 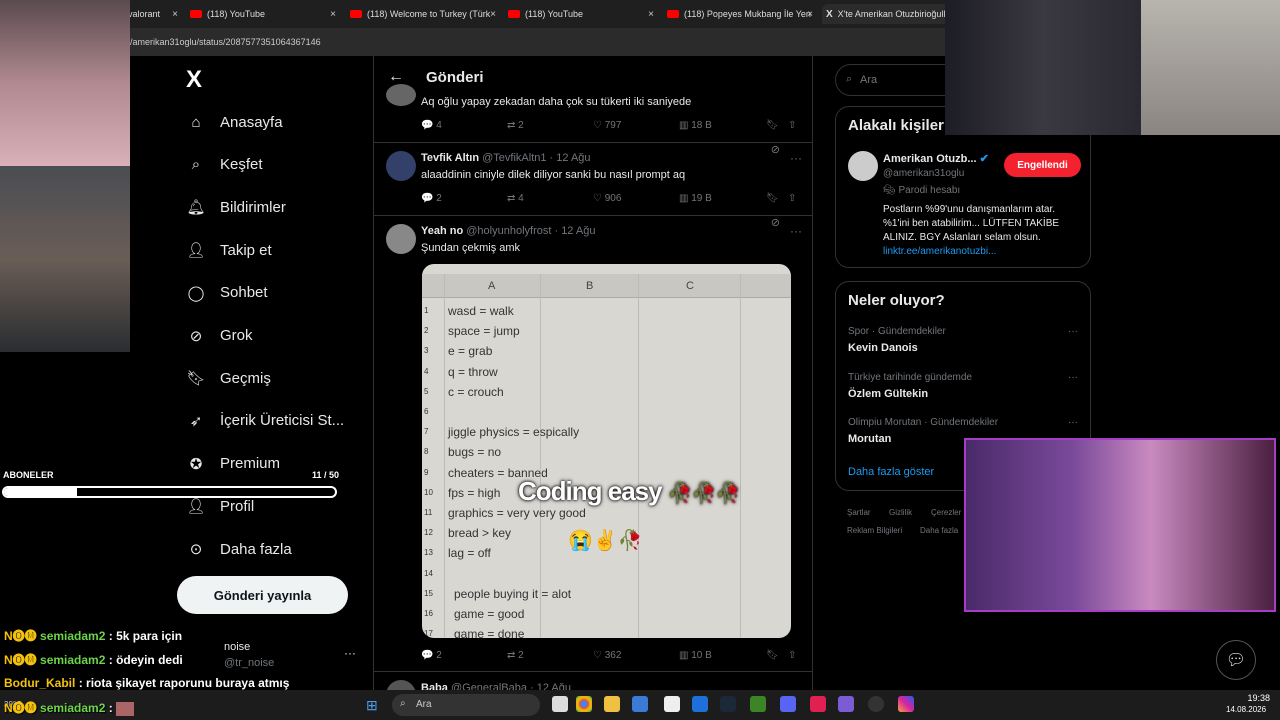 What do you see at coordinates (788, 704) in the screenshot?
I see `discord-icon` at bounding box center [788, 704].